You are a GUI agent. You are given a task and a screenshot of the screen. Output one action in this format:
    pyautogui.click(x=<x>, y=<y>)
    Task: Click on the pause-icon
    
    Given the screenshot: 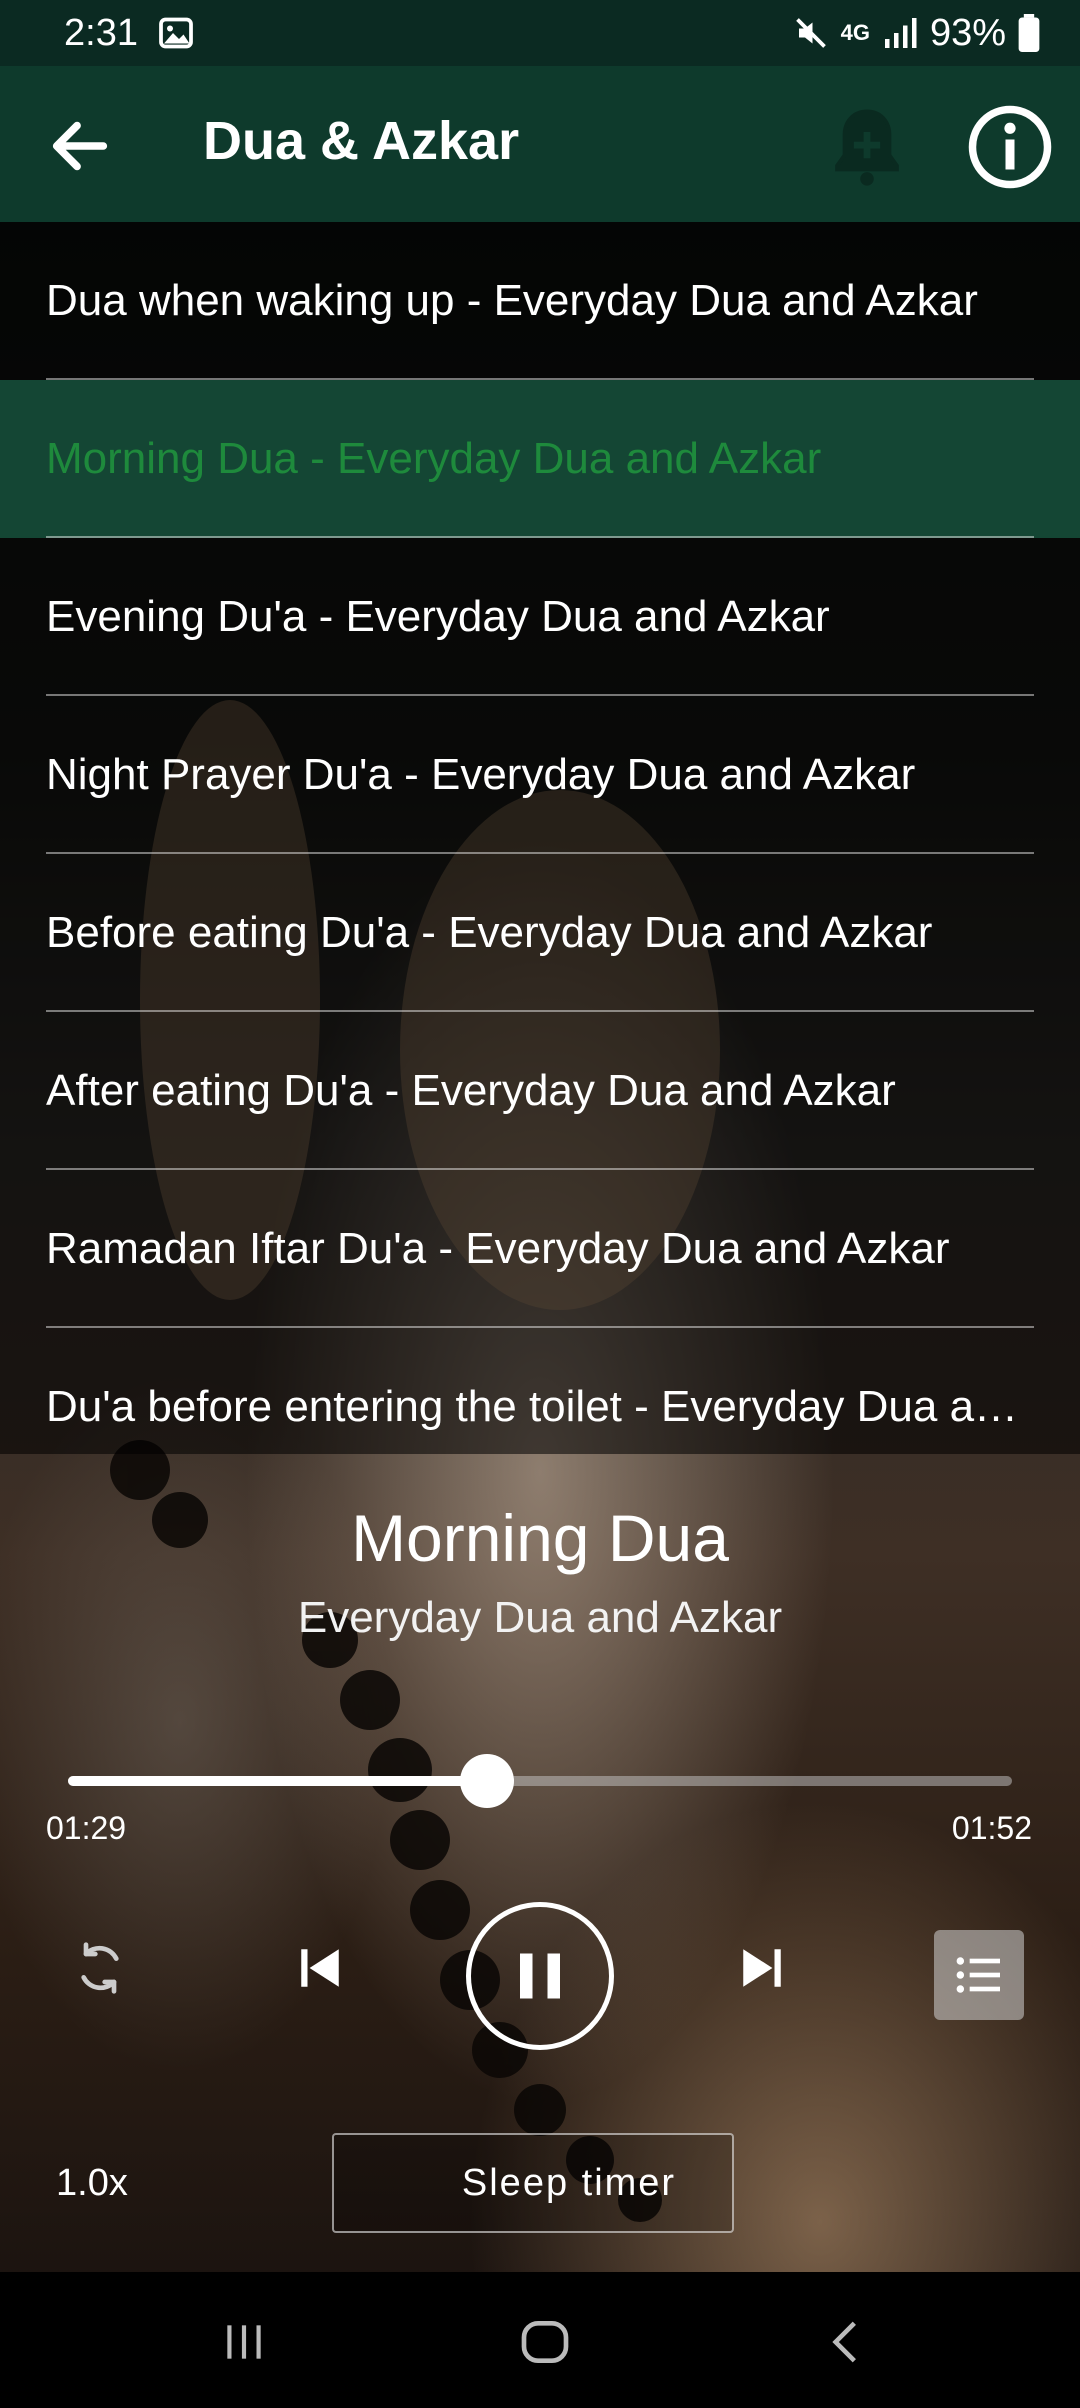 What is the action you would take?
    pyautogui.click(x=540, y=1976)
    